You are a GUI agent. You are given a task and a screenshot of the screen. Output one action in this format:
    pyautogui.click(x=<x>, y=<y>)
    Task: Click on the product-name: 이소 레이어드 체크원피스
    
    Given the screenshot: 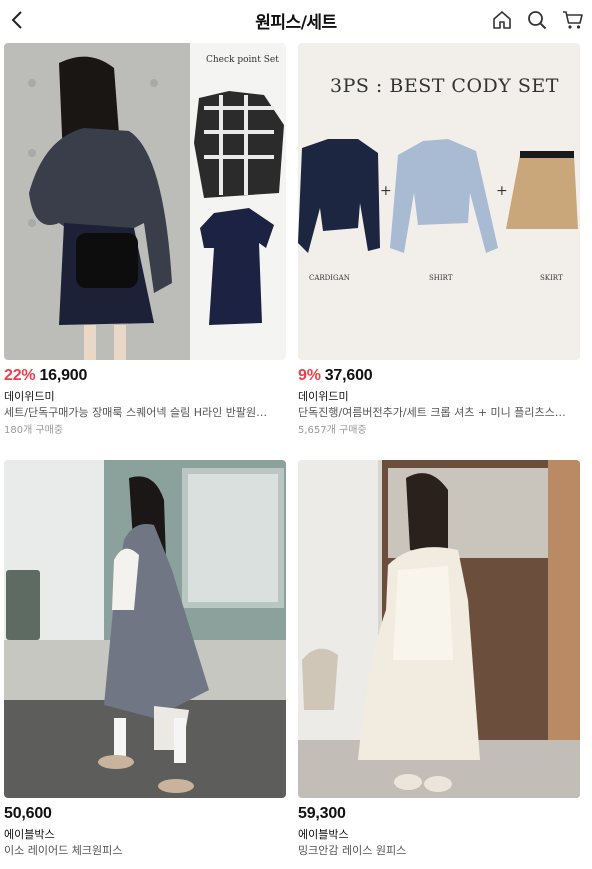 What is the action you would take?
    pyautogui.click(x=140, y=851)
    